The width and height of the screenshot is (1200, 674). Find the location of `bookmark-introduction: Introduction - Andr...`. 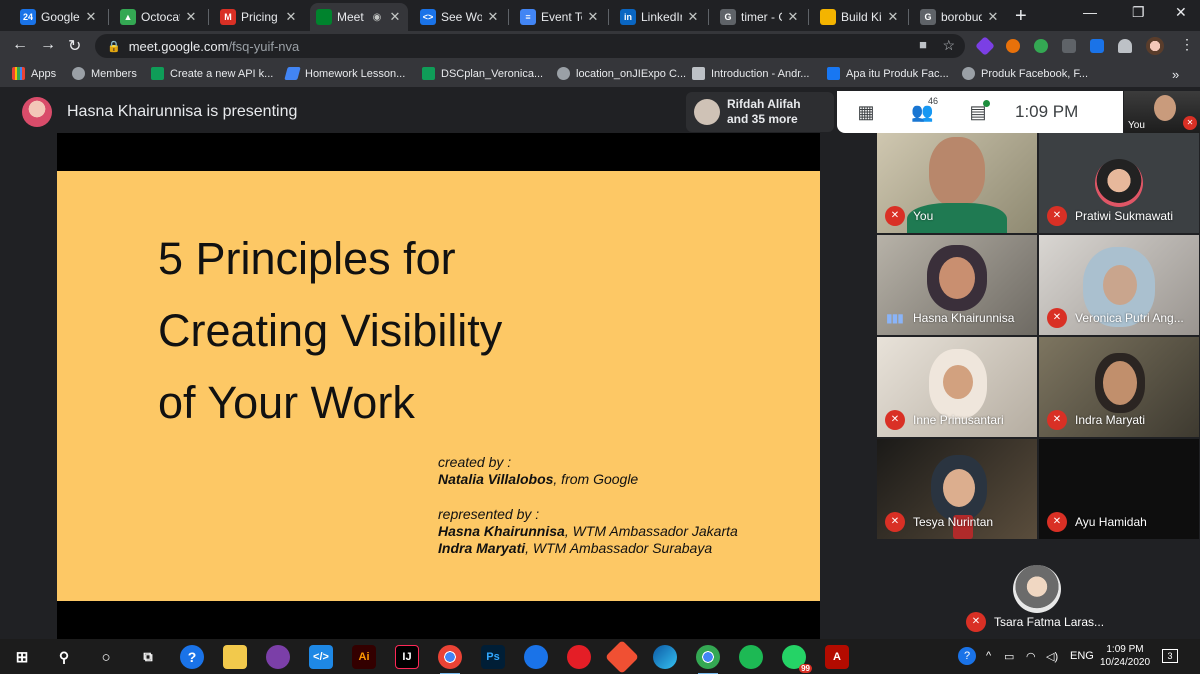

bookmark-introduction: Introduction - Andr... is located at coordinates (750, 73).